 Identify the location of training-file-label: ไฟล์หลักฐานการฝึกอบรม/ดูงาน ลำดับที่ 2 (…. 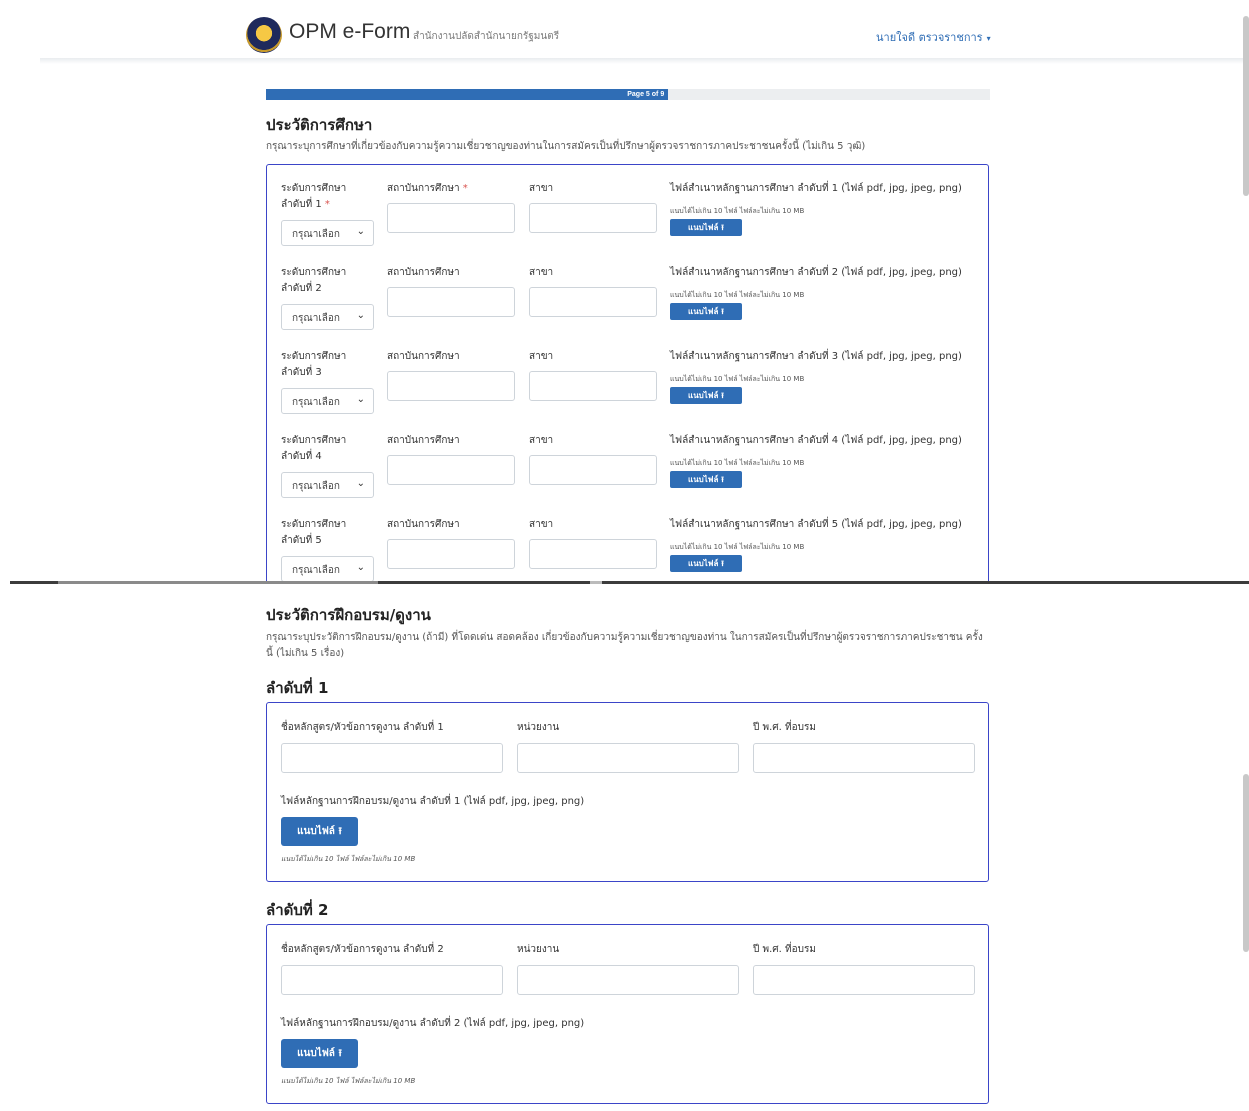
(433, 1023).